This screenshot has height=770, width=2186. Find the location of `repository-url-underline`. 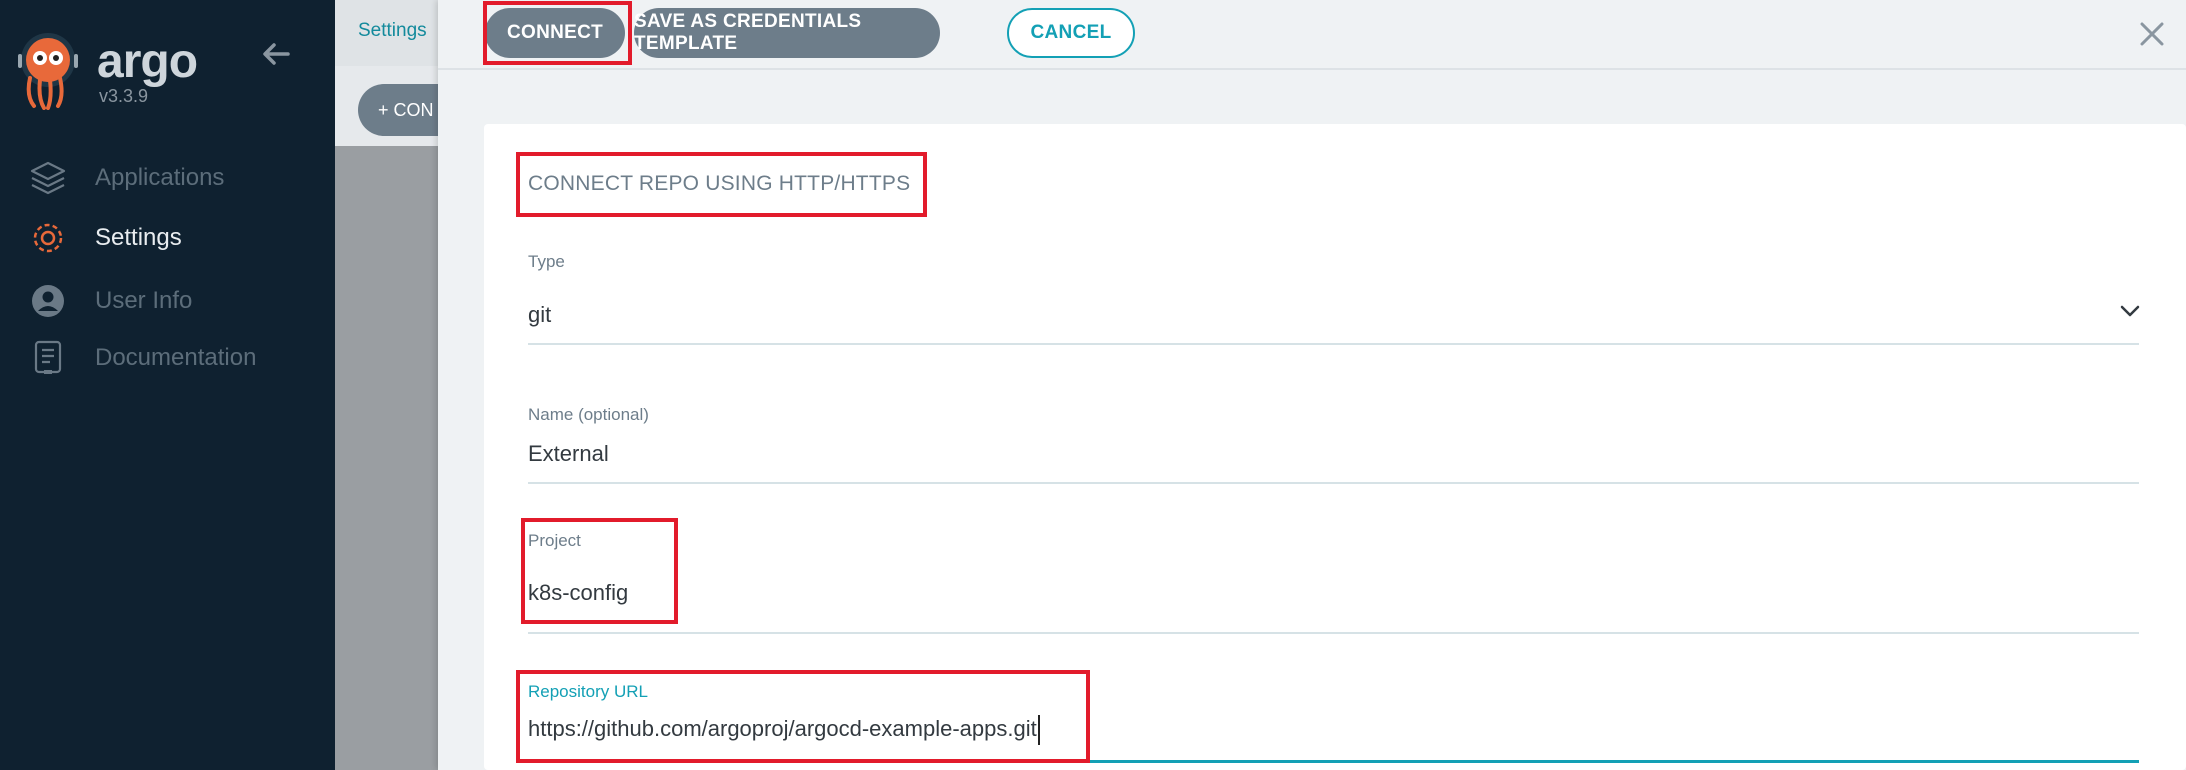

repository-url-underline is located at coordinates (1333, 761).